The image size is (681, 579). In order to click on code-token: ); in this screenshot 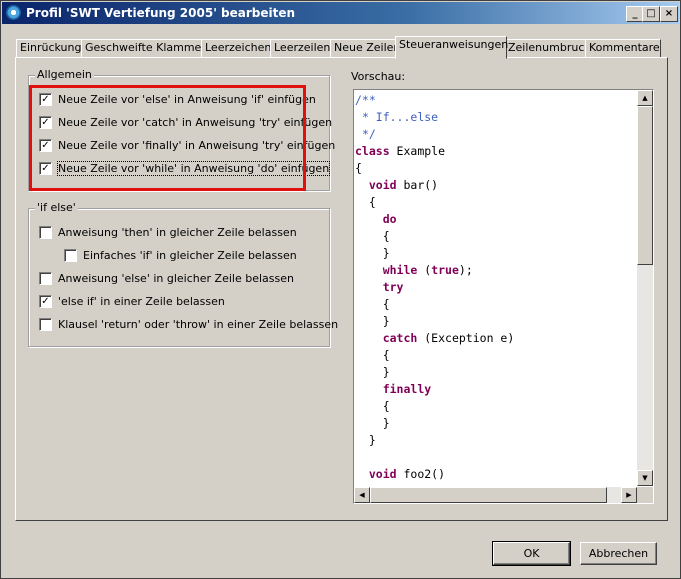, I will do `click(465, 270)`.